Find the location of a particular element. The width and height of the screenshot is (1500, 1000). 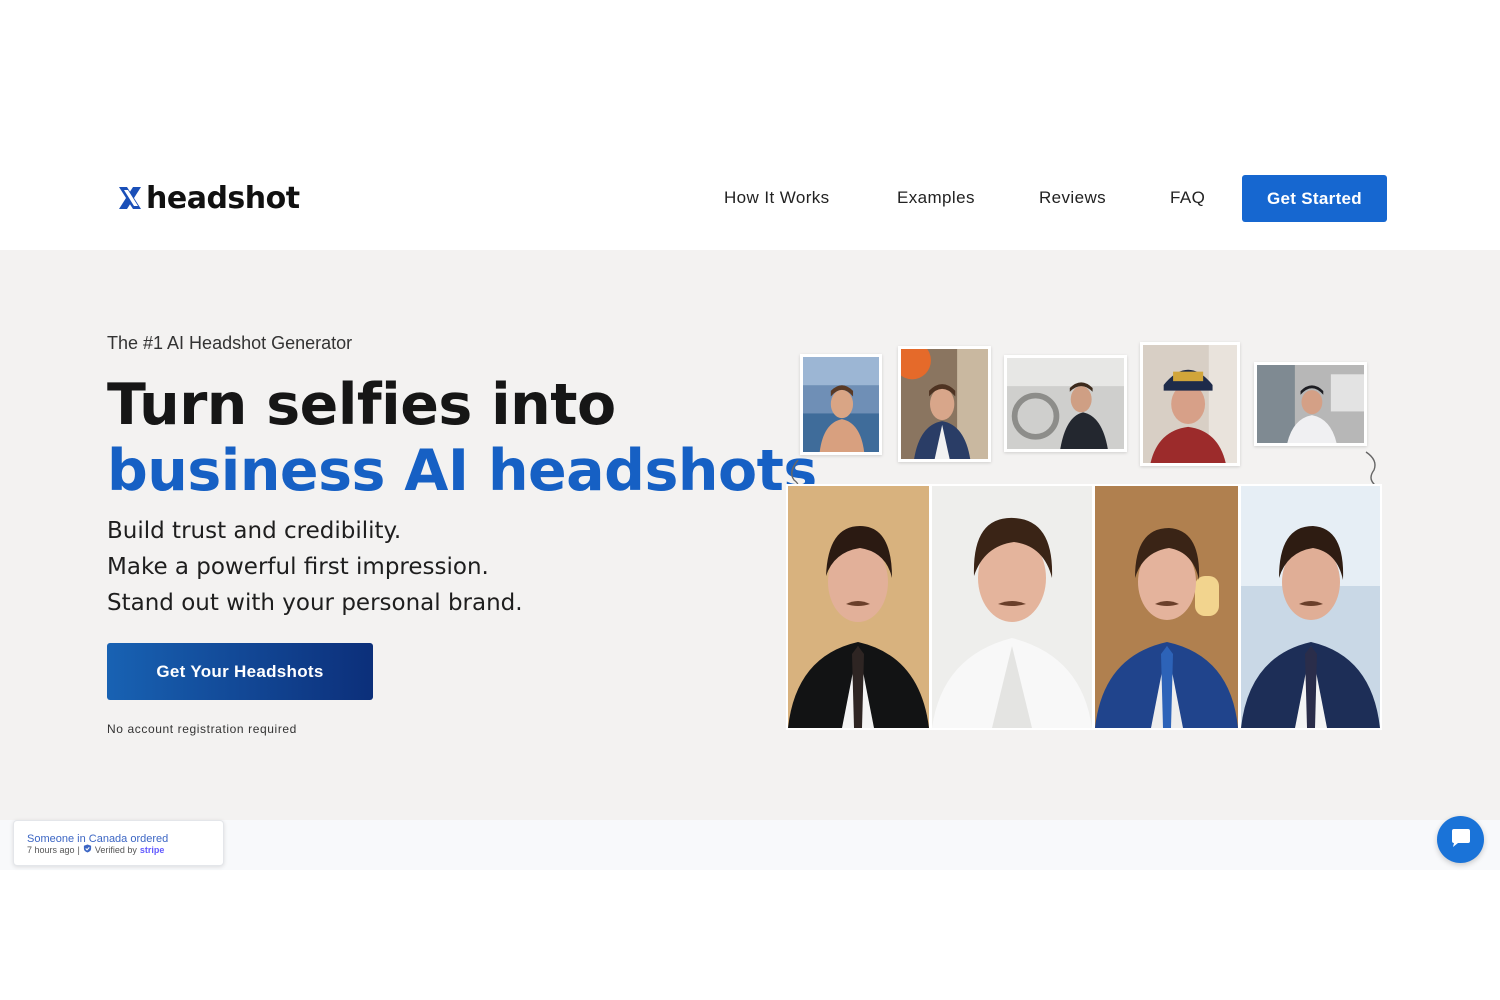

hero-headline-line2: business AI headshots is located at coordinates (462, 471).